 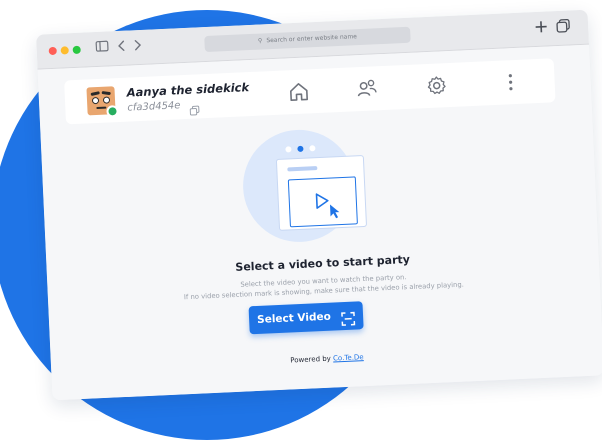 What do you see at coordinates (101, 47) in the screenshot?
I see `sidebar-icon` at bounding box center [101, 47].